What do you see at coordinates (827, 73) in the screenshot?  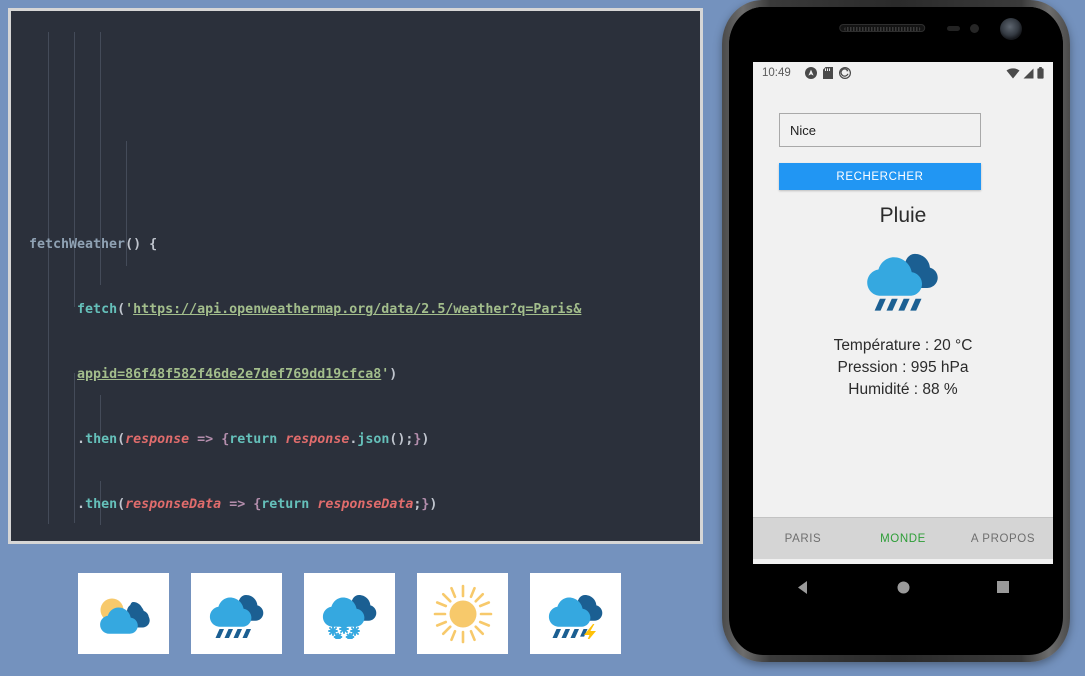 I see `sdcard-icon` at bounding box center [827, 73].